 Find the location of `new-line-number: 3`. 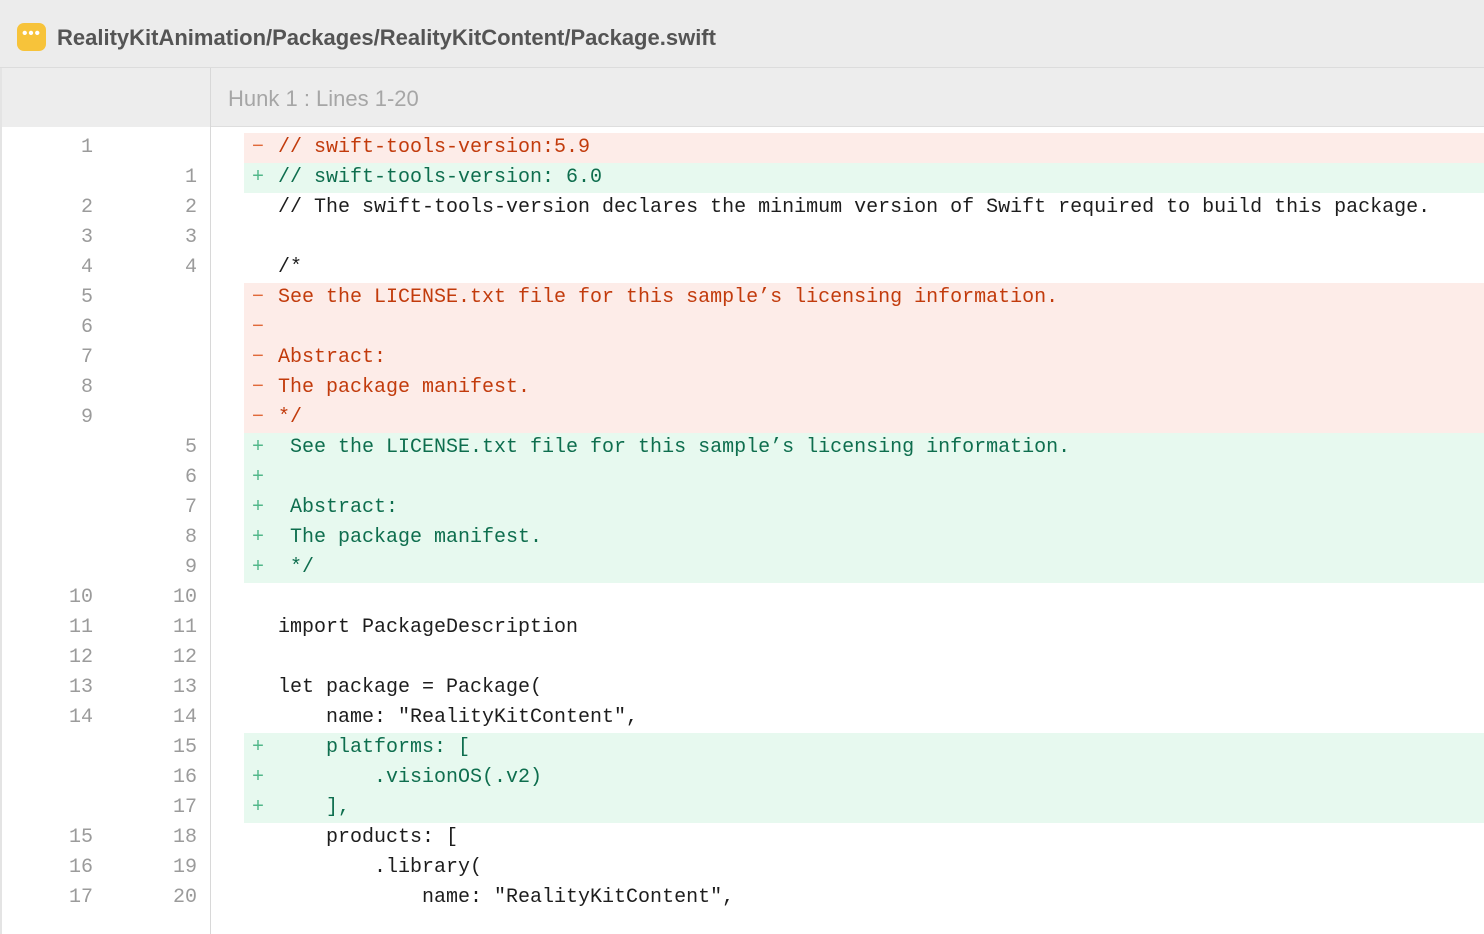

new-line-number: 3 is located at coordinates (190, 237).